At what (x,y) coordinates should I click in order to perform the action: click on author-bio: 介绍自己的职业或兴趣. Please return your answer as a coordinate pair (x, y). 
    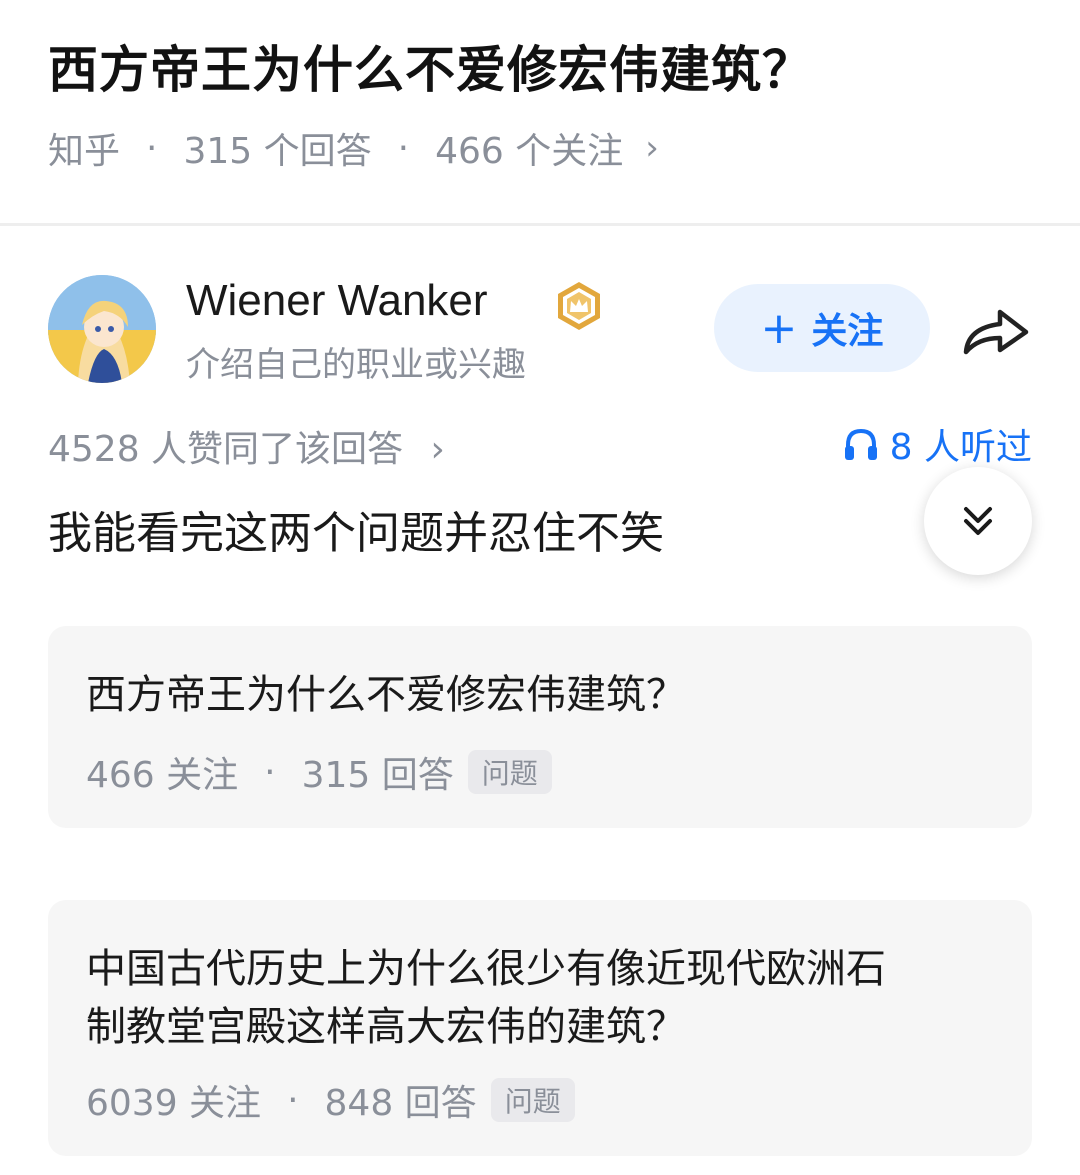
    Looking at the image, I should click on (356, 365).